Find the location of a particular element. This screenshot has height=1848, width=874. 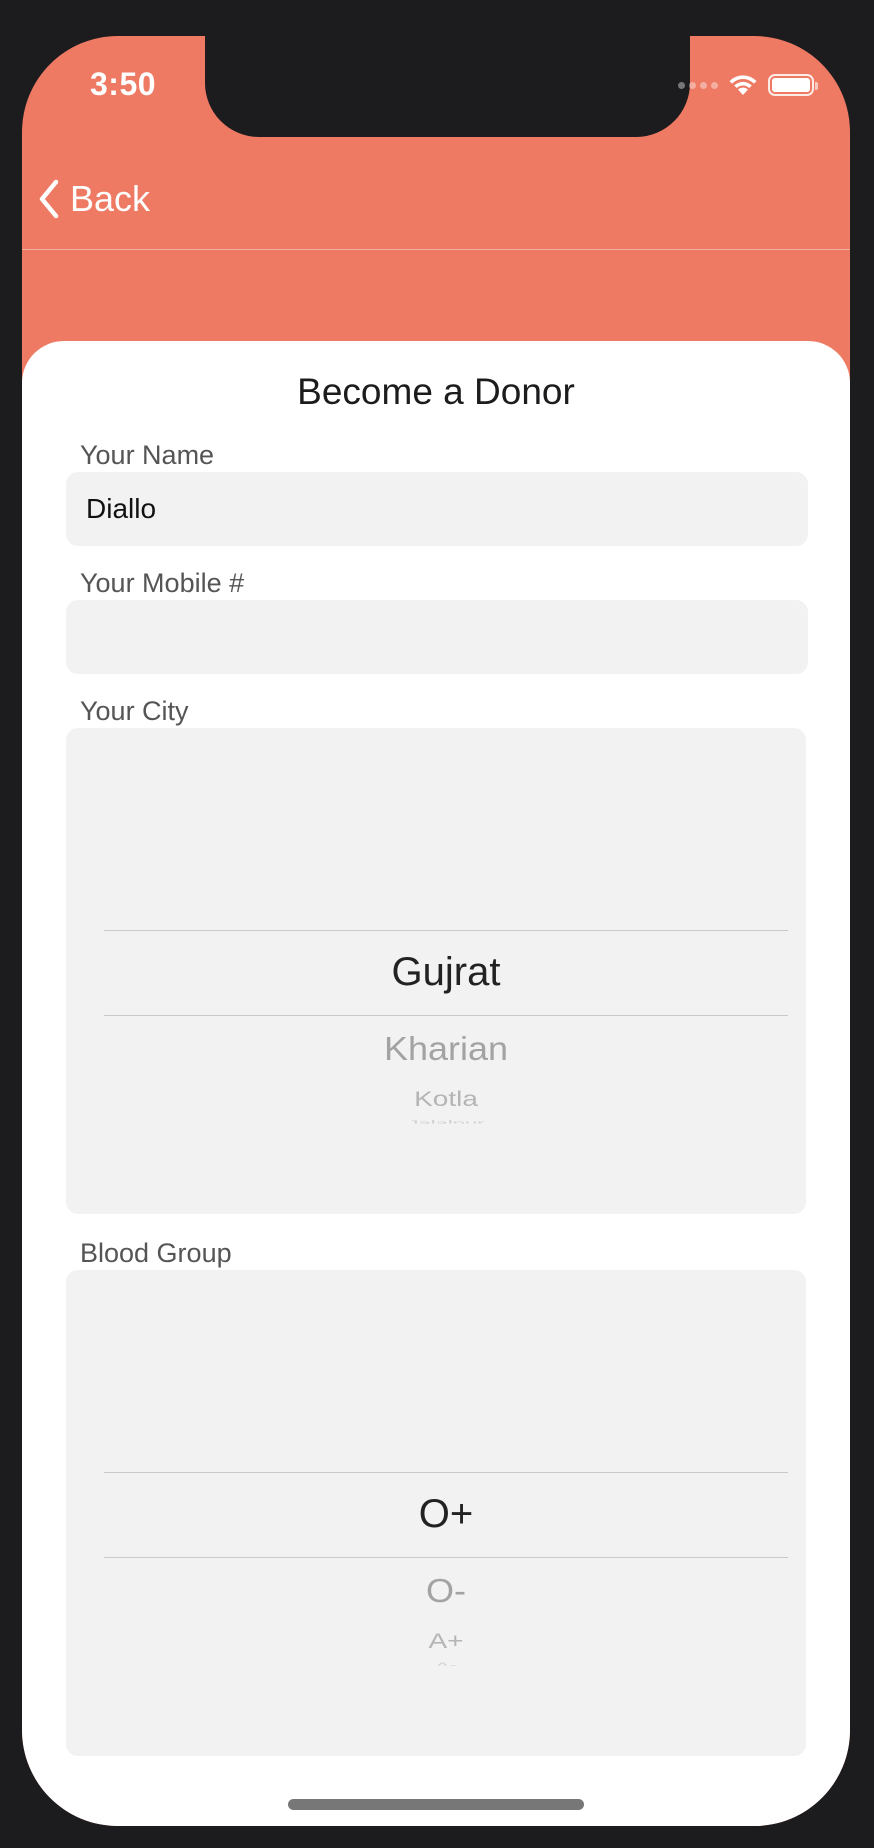

cellular-signal-icon is located at coordinates (698, 85).